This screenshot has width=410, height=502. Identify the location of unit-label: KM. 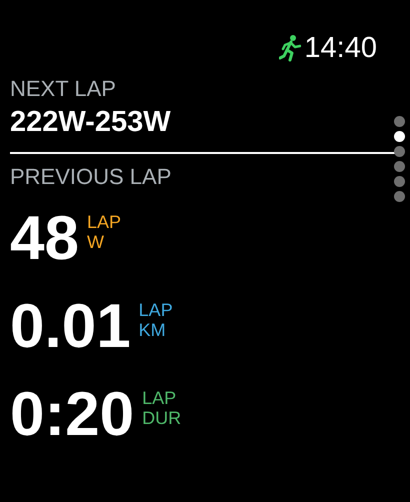
(152, 330).